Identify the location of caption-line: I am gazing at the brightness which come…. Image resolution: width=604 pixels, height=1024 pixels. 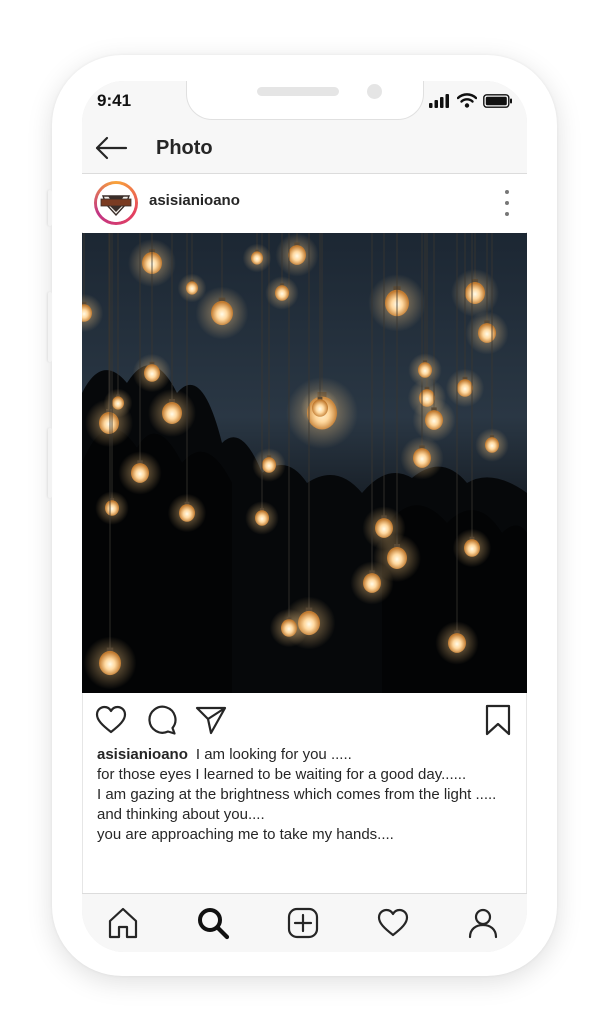
(297, 794).